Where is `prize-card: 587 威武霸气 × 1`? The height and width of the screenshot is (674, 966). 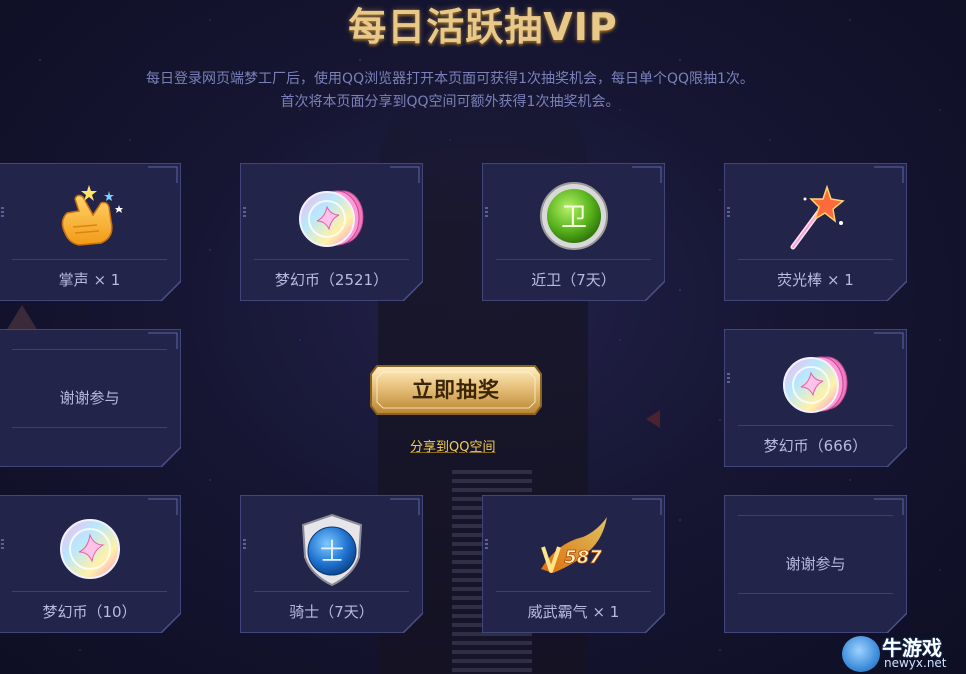 prize-card: 587 威武霸气 × 1 is located at coordinates (573, 564).